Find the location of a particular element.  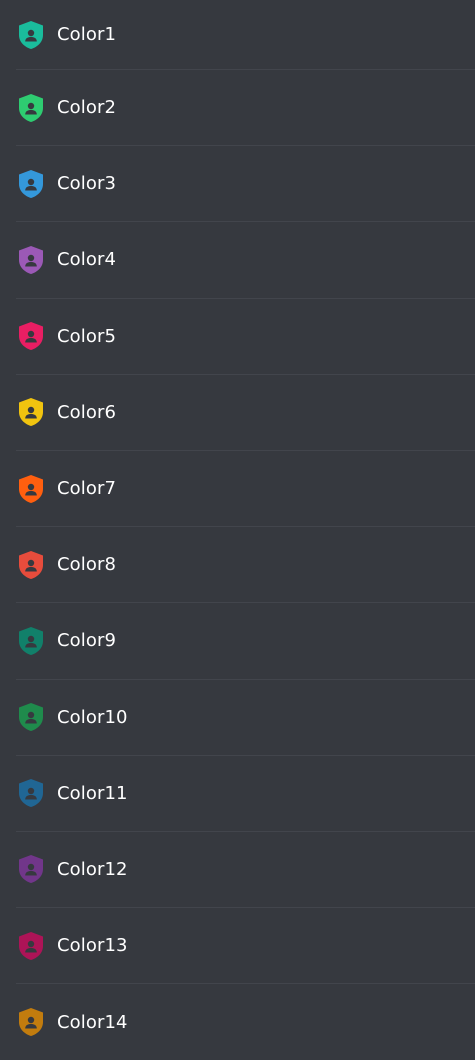

role-name: Color5 is located at coordinates (87, 336).